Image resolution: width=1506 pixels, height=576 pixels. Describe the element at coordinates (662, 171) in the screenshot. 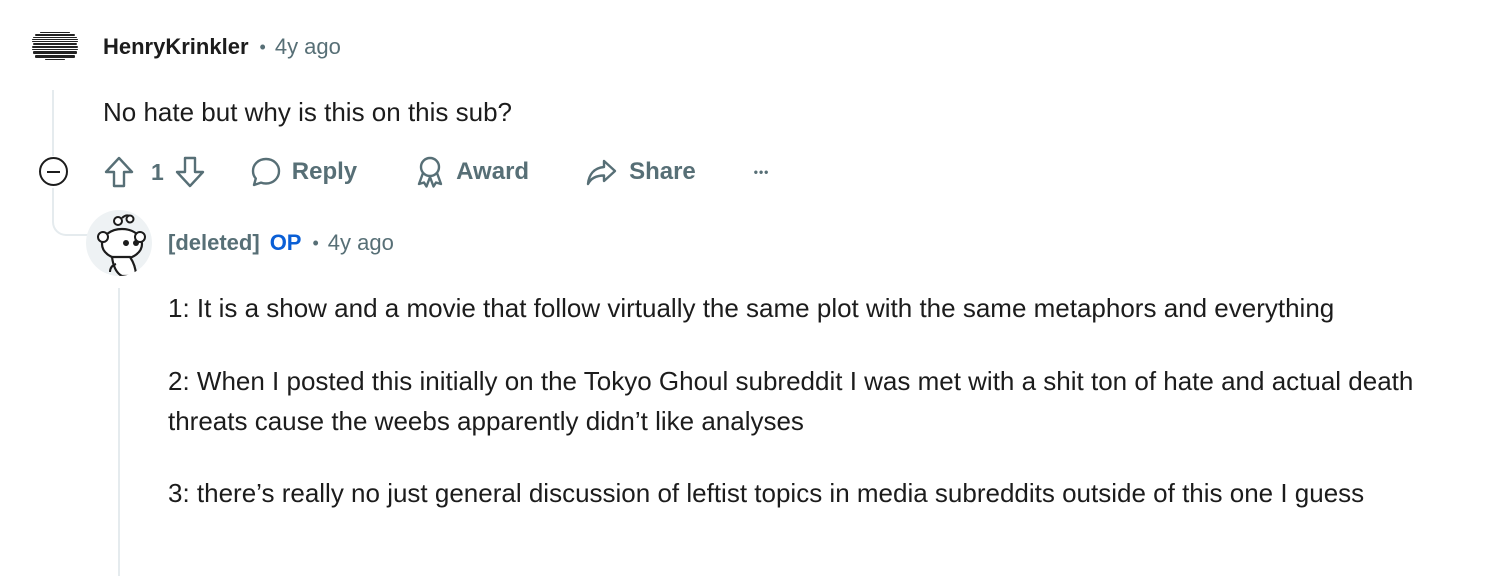

I see `share-label: Share` at that location.